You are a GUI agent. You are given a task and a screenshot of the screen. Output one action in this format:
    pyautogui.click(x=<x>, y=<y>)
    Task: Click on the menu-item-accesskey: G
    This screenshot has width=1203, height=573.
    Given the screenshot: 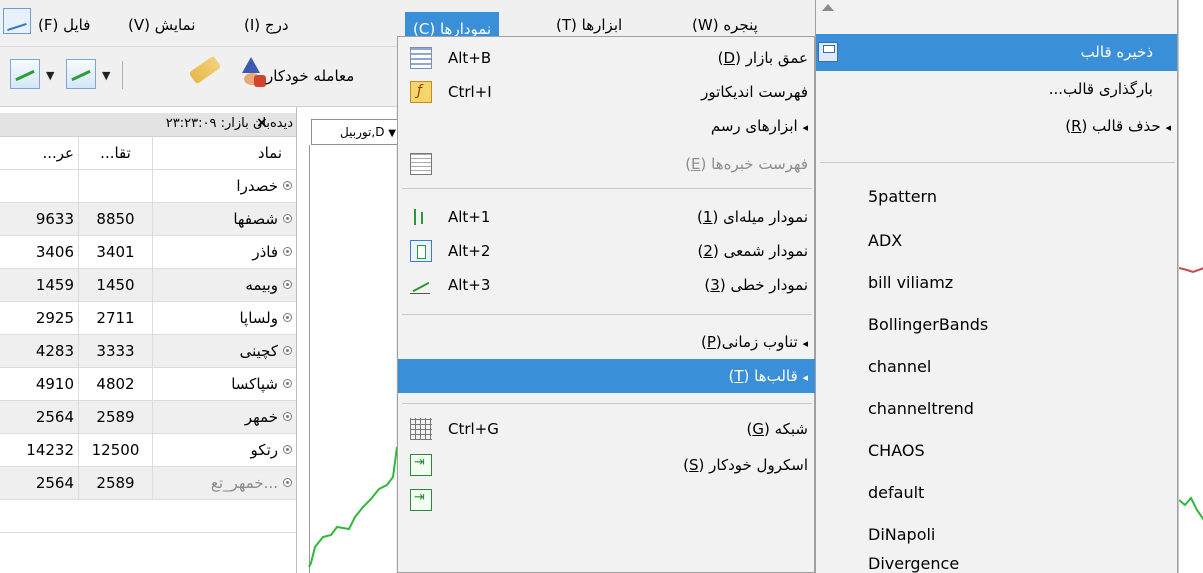 What is the action you would take?
    pyautogui.click(x=758, y=429)
    